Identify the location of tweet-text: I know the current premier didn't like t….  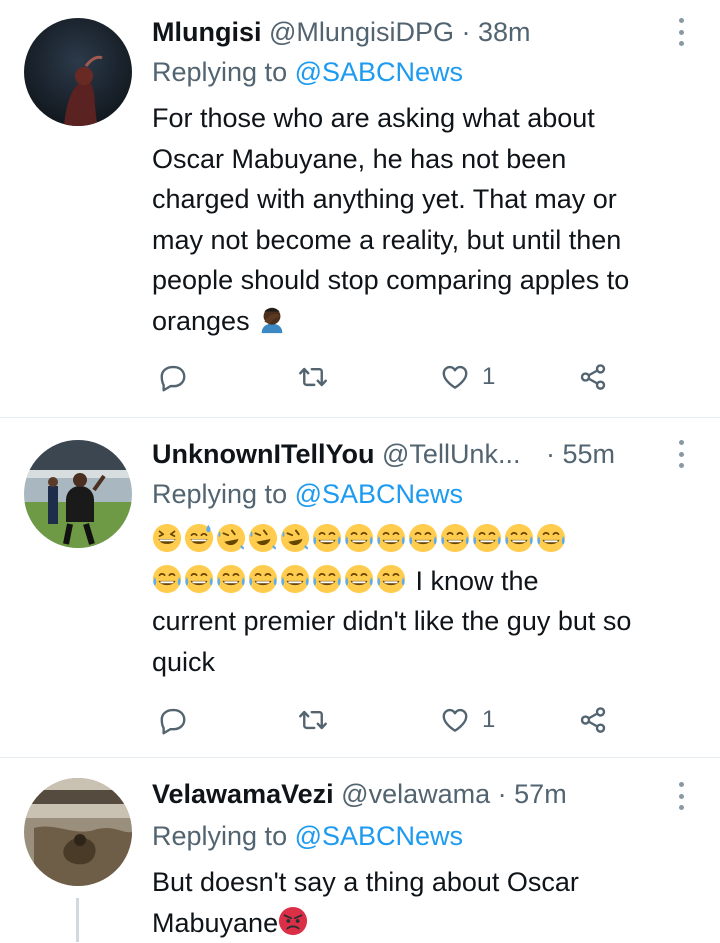
(424, 601).